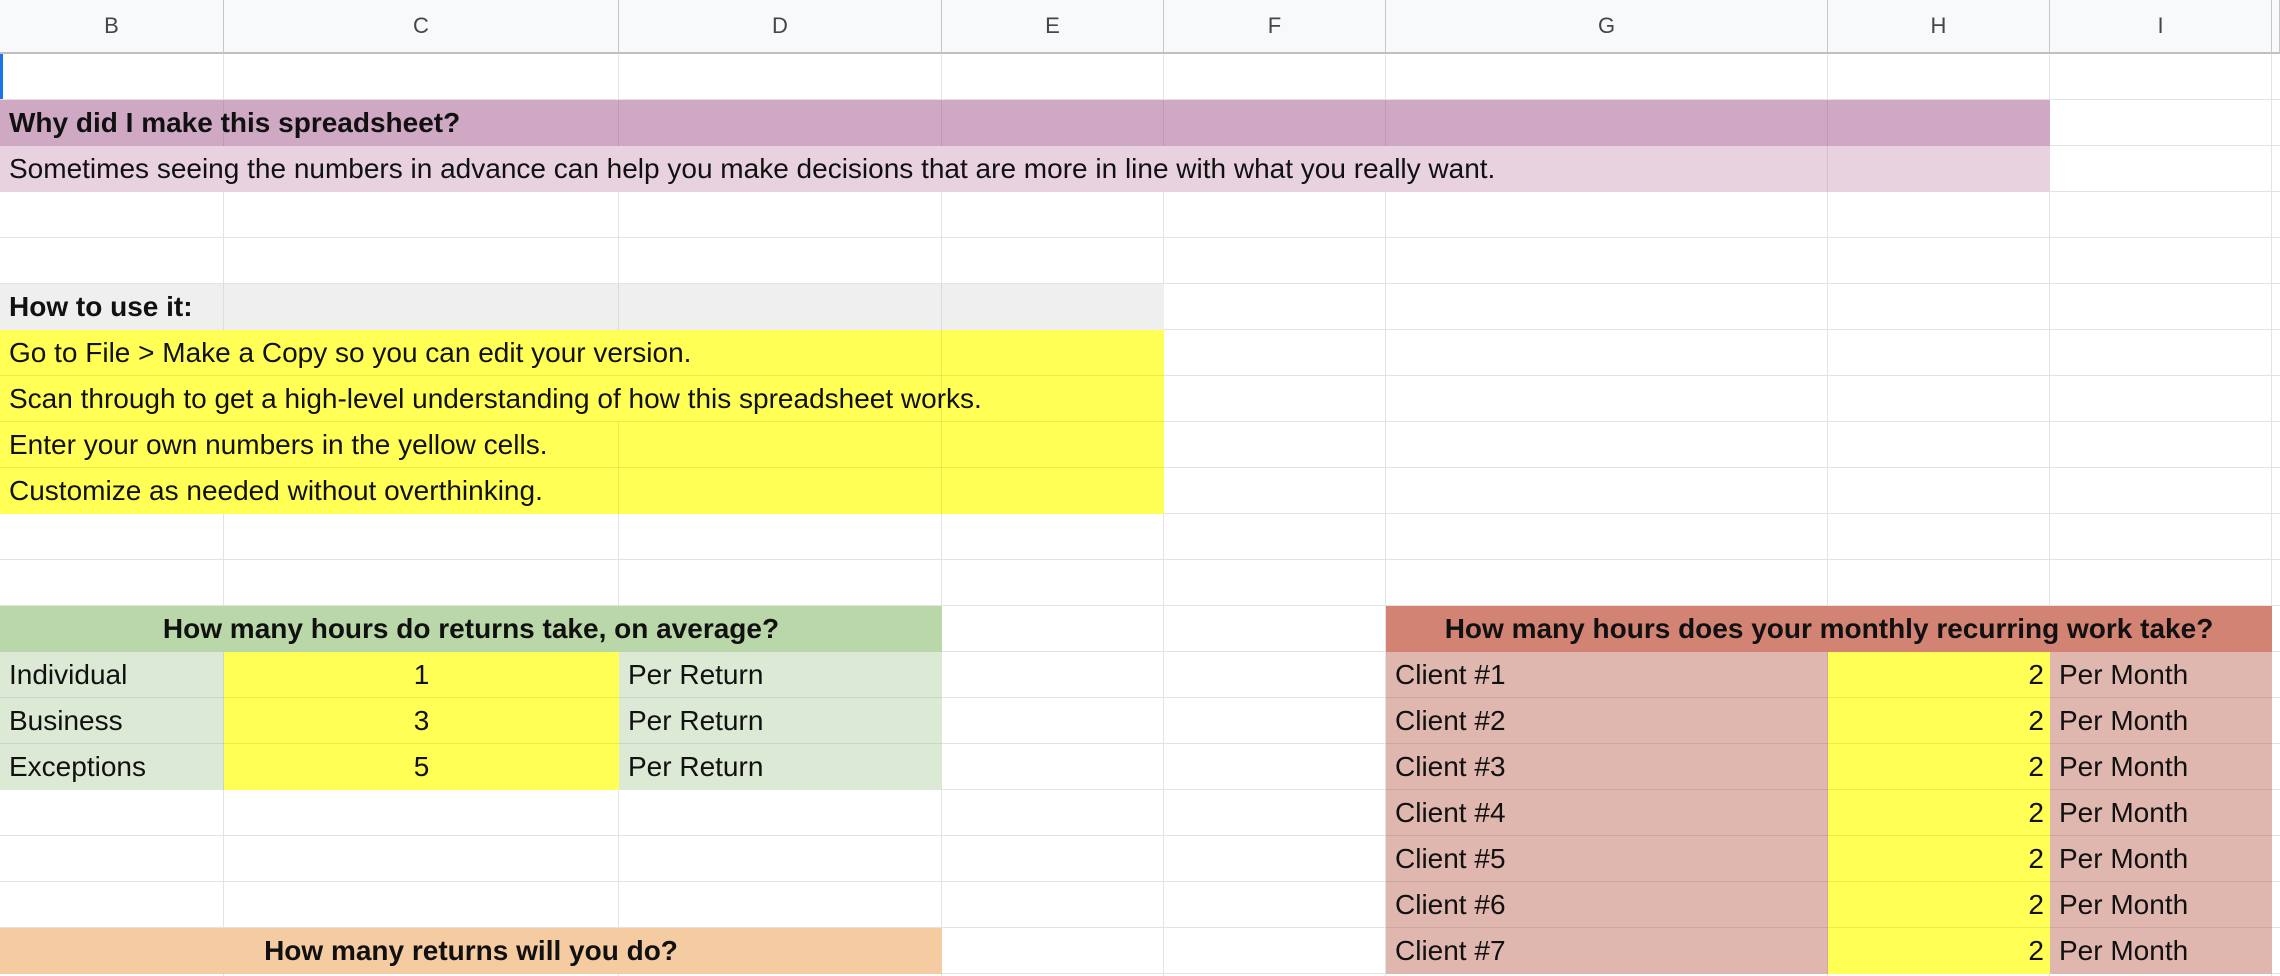 Image resolution: width=2280 pixels, height=976 pixels. Describe the element at coordinates (421, 675) in the screenshot. I see `returns-hours-input: 1` at that location.